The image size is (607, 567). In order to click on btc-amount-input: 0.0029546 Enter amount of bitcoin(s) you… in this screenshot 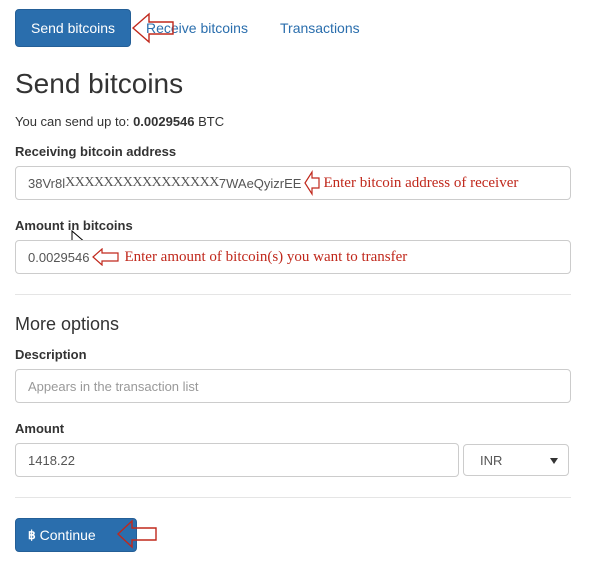, I will do `click(293, 257)`.